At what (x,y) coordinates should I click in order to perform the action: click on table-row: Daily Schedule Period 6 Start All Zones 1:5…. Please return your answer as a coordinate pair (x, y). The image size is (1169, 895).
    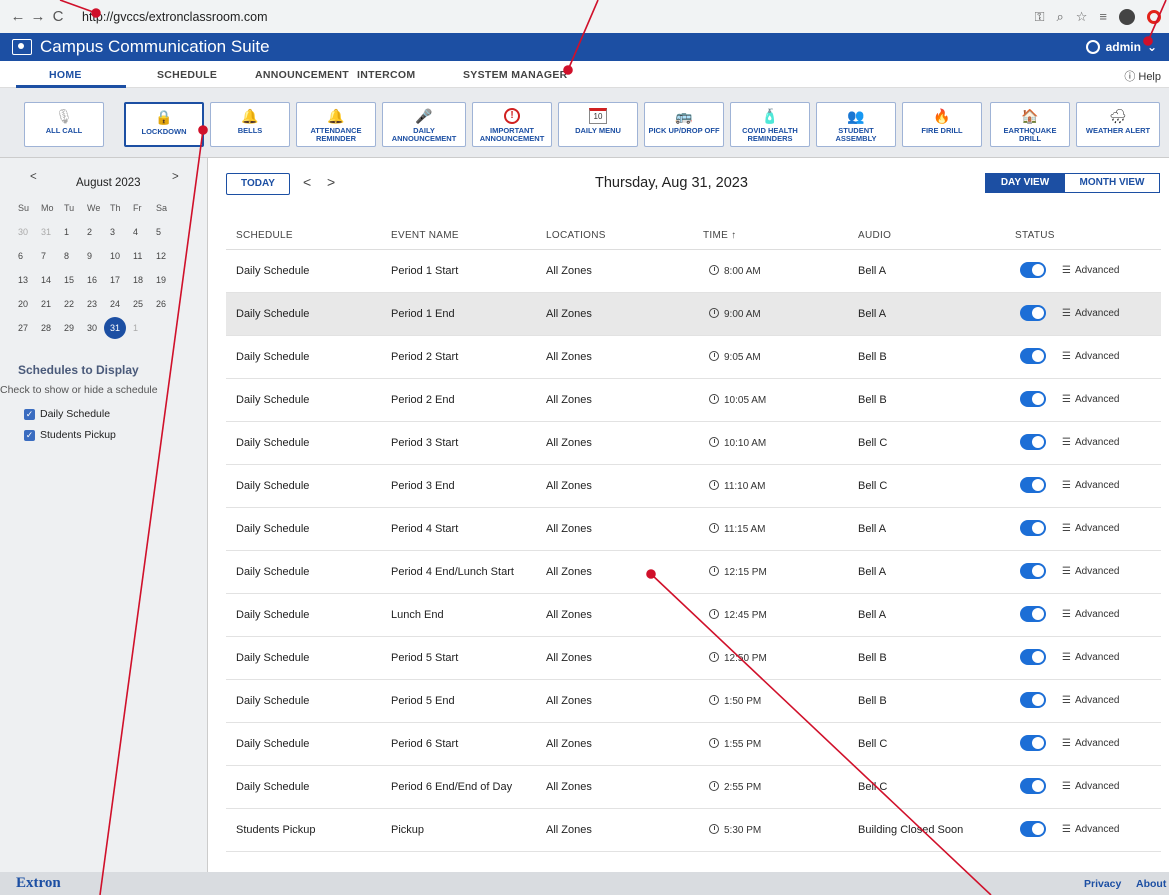
    Looking at the image, I should click on (693, 744).